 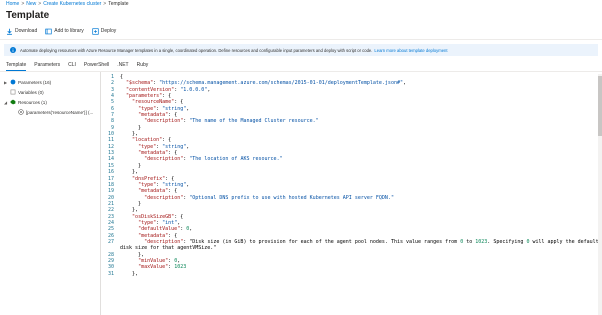 What do you see at coordinates (110, 273) in the screenshot?
I see `line-number: 31` at bounding box center [110, 273].